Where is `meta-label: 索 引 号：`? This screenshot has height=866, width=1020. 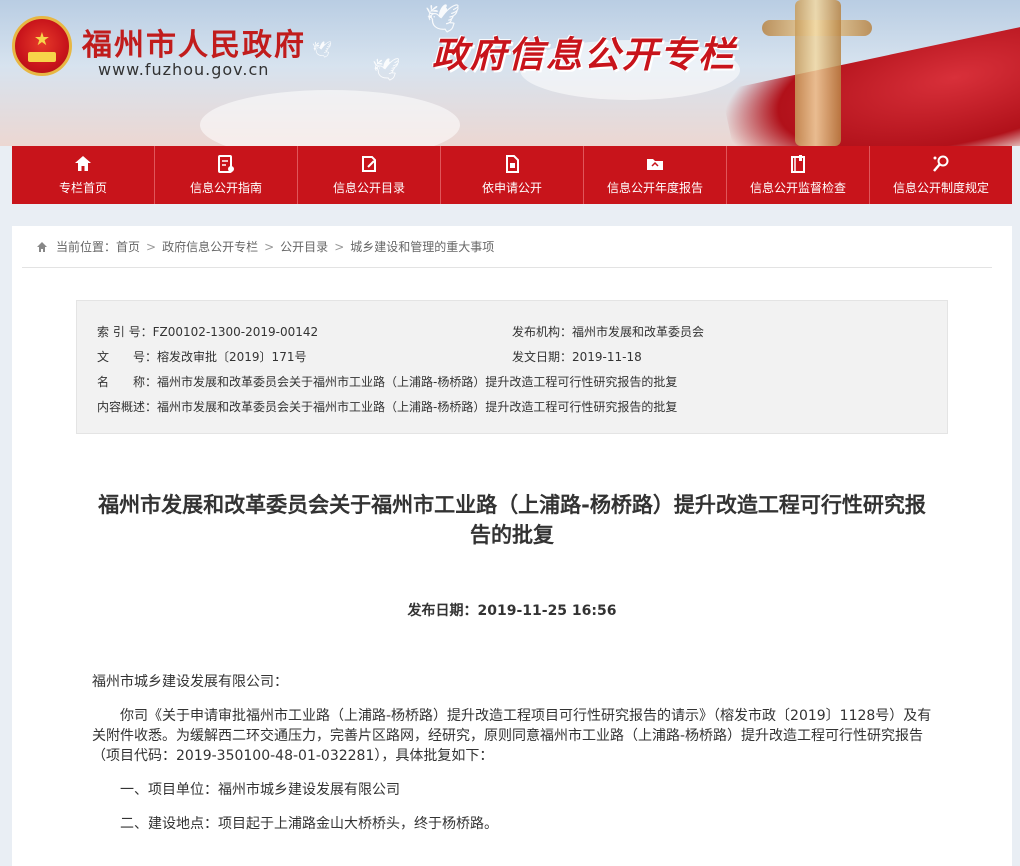
meta-label: 索 引 号： is located at coordinates (125, 332).